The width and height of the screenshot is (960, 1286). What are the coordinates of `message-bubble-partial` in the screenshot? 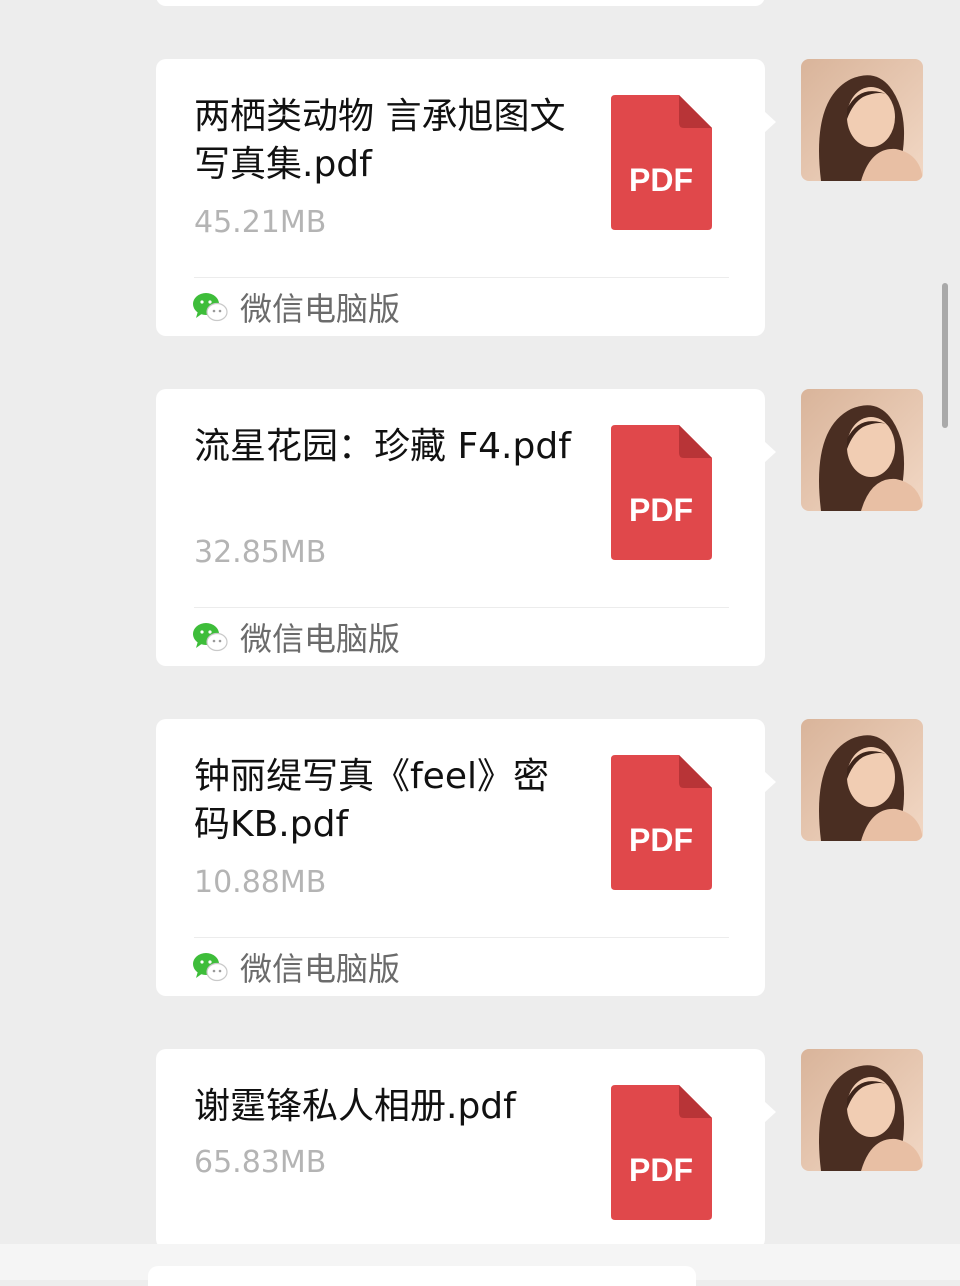 It's located at (460, 3).